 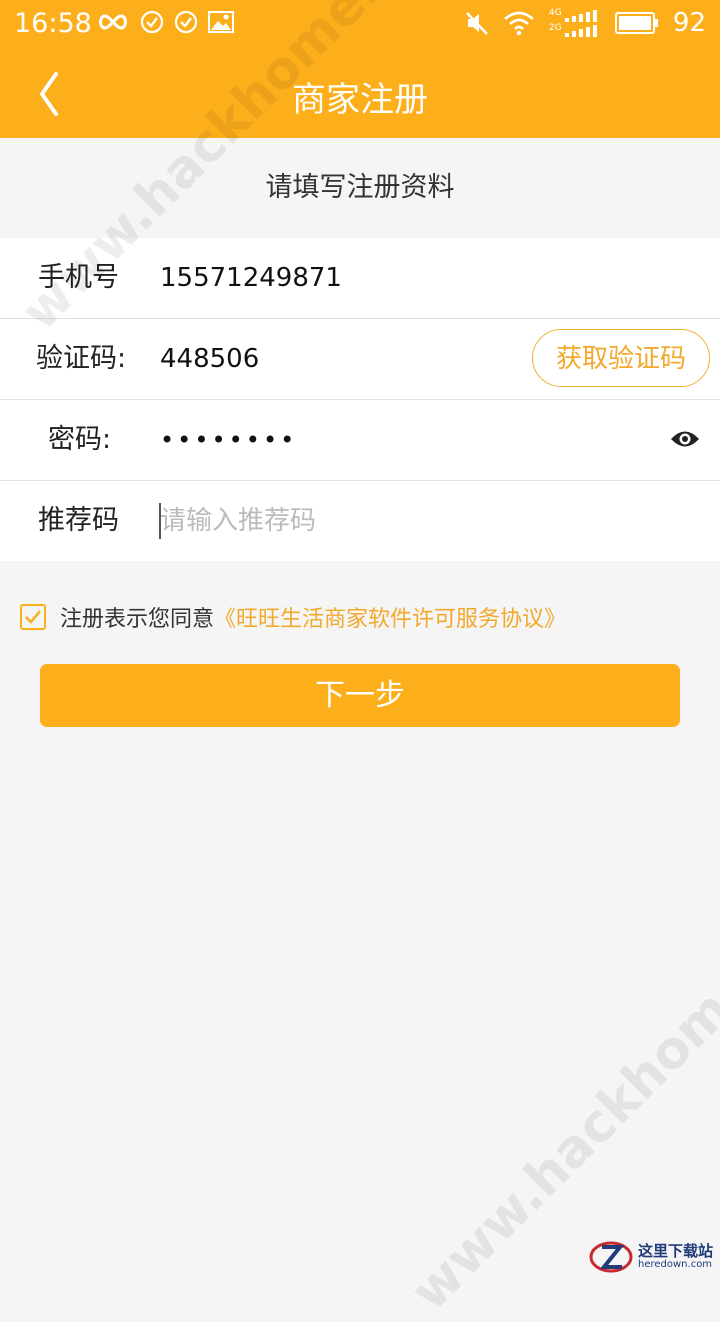 What do you see at coordinates (575, 23) in the screenshot?
I see `signal-icon: 4G 2G` at bounding box center [575, 23].